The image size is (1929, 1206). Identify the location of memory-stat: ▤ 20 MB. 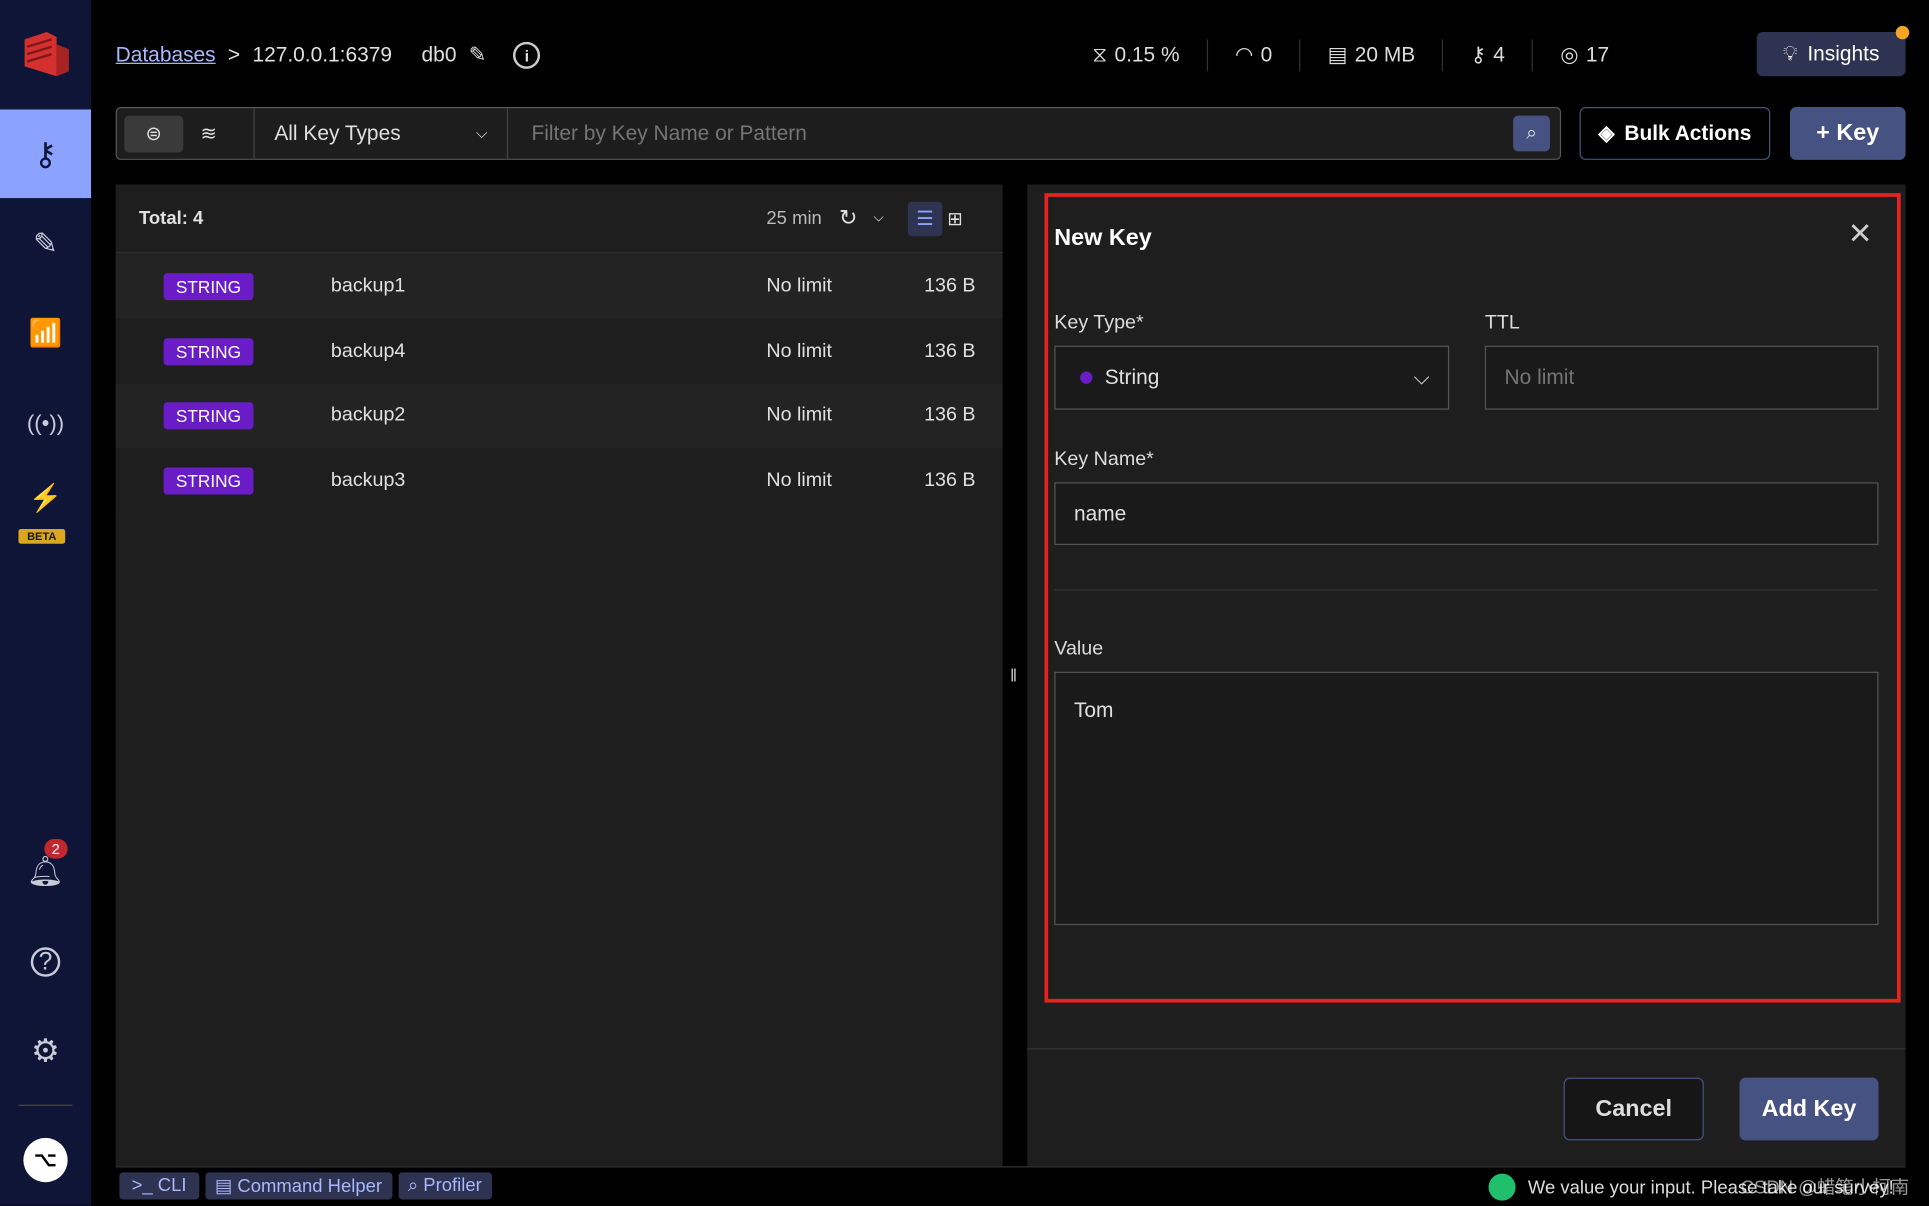
(1372, 55).